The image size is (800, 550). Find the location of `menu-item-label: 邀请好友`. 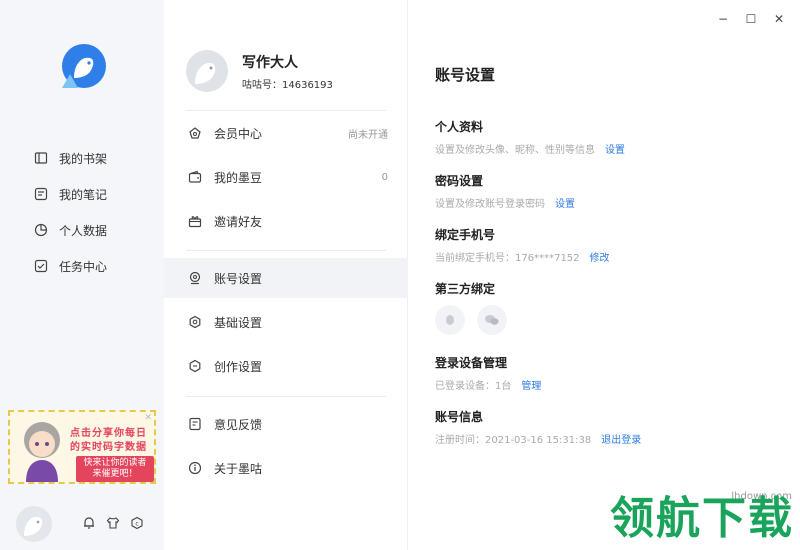

menu-item-label: 邀请好友 is located at coordinates (238, 221).